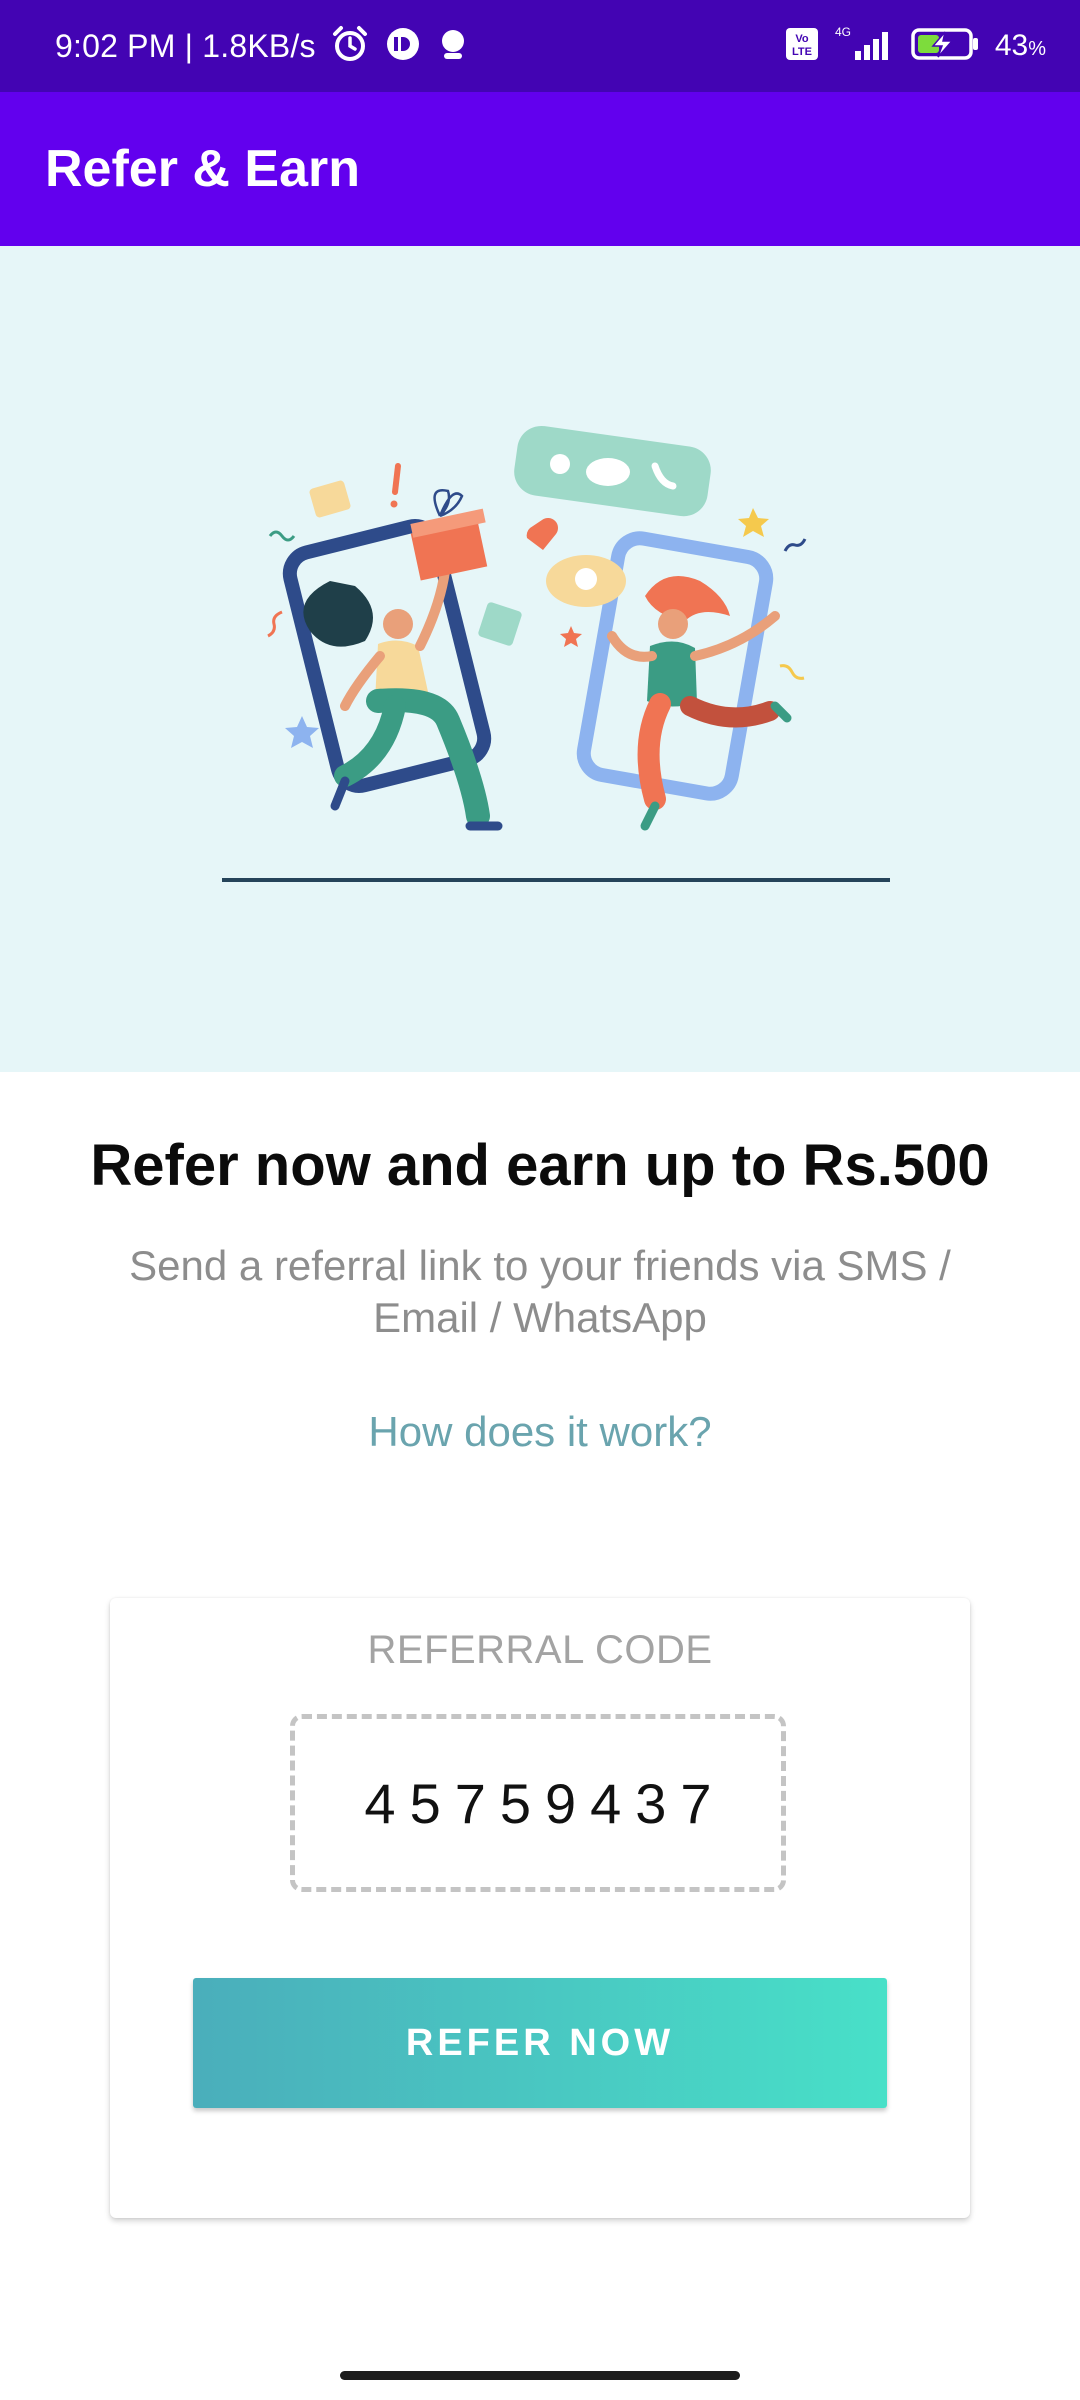 This screenshot has height=2400, width=1080. What do you see at coordinates (946, 46) in the screenshot?
I see `battery-charging-icon` at bounding box center [946, 46].